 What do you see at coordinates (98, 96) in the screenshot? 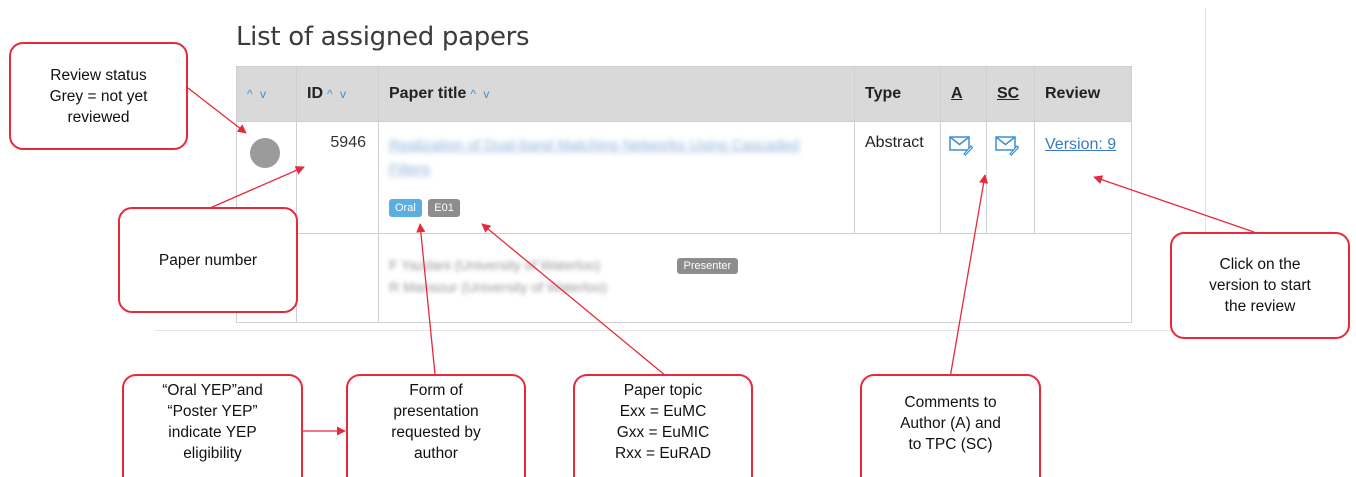
I see `callout-review-status: Review status Grey = not yet reviewed` at bounding box center [98, 96].